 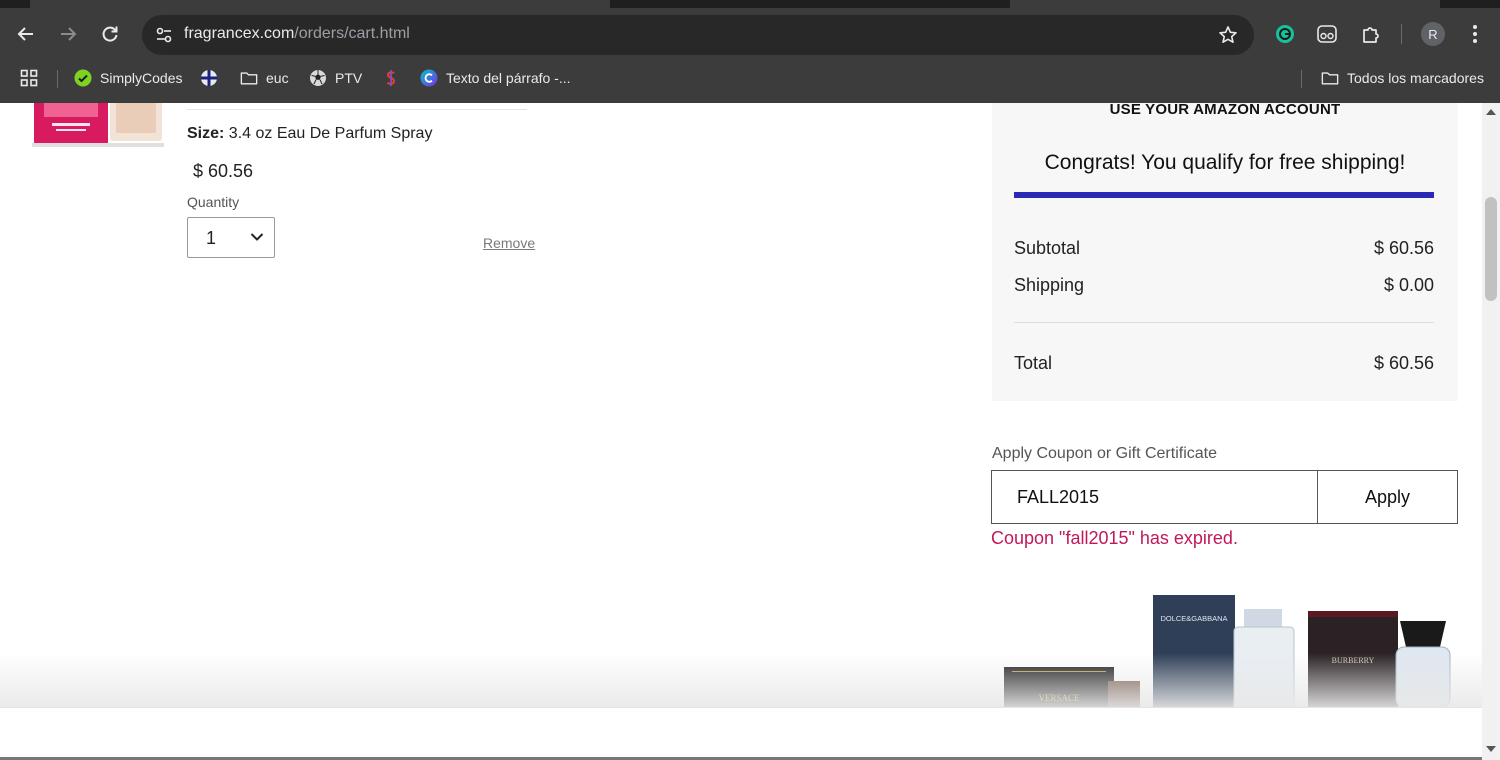 I want to click on free-shipping-progress, so click(x=1224, y=195).